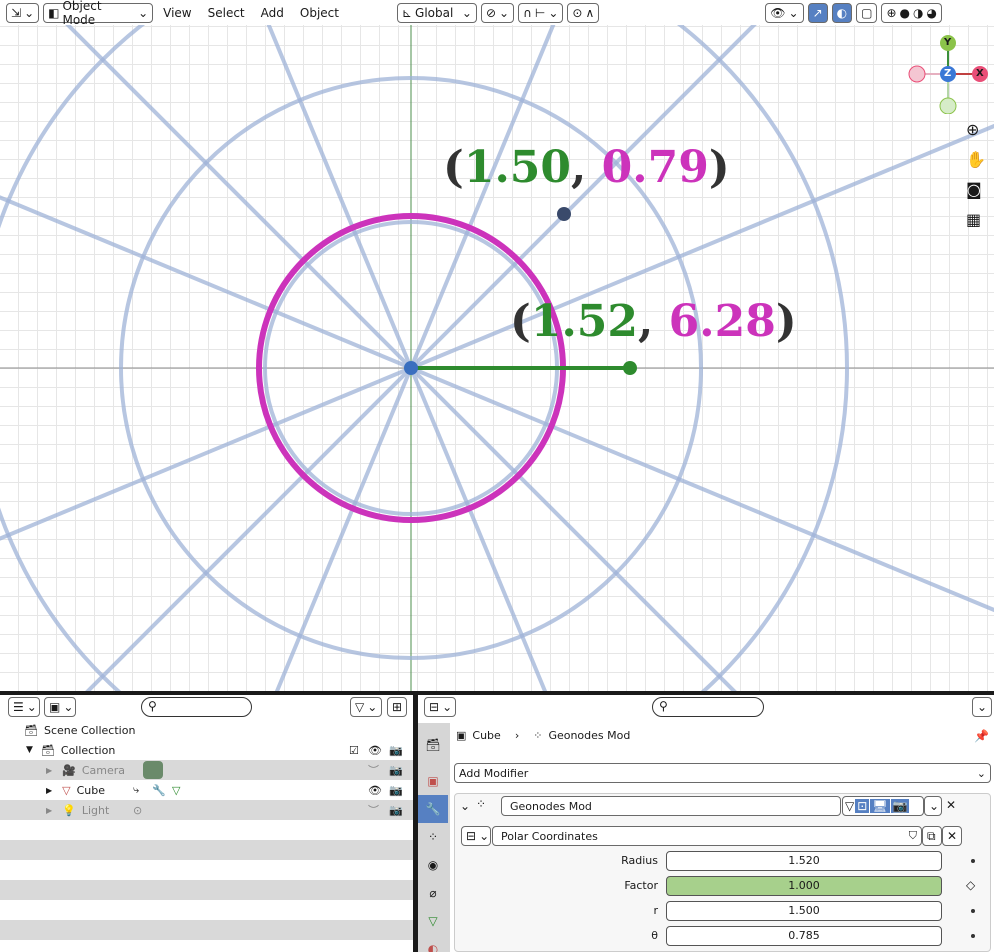  I want to click on camera-data-icon, so click(153, 770).